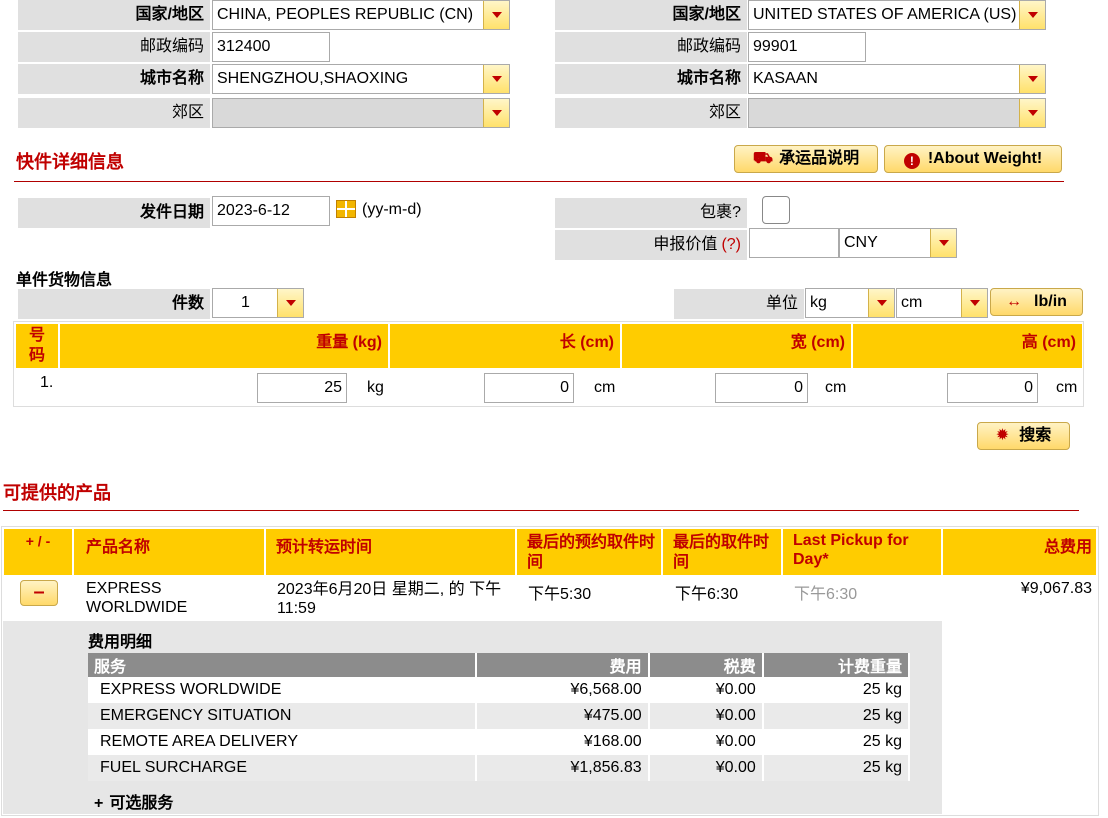 The width and height of the screenshot is (1108, 818). What do you see at coordinates (722, 552) in the screenshot?
I see `prod-head-last-pickup: 最后的取件时间` at bounding box center [722, 552].